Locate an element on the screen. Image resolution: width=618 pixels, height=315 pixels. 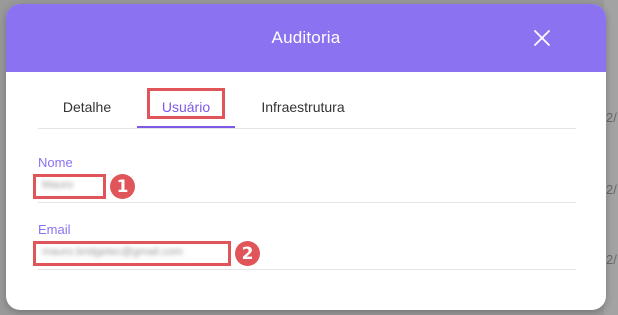
background-strip is located at coordinates (611, 157).